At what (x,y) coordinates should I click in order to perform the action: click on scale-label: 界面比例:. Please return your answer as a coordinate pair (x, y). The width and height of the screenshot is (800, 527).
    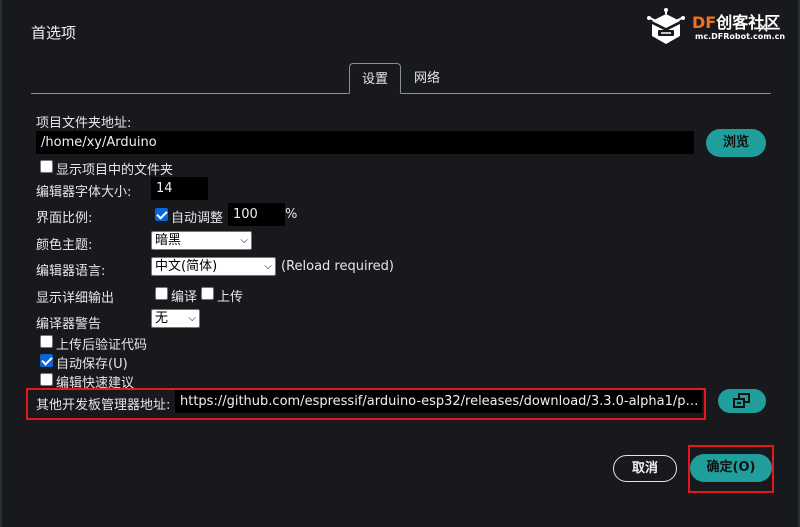
    Looking at the image, I should click on (64, 218).